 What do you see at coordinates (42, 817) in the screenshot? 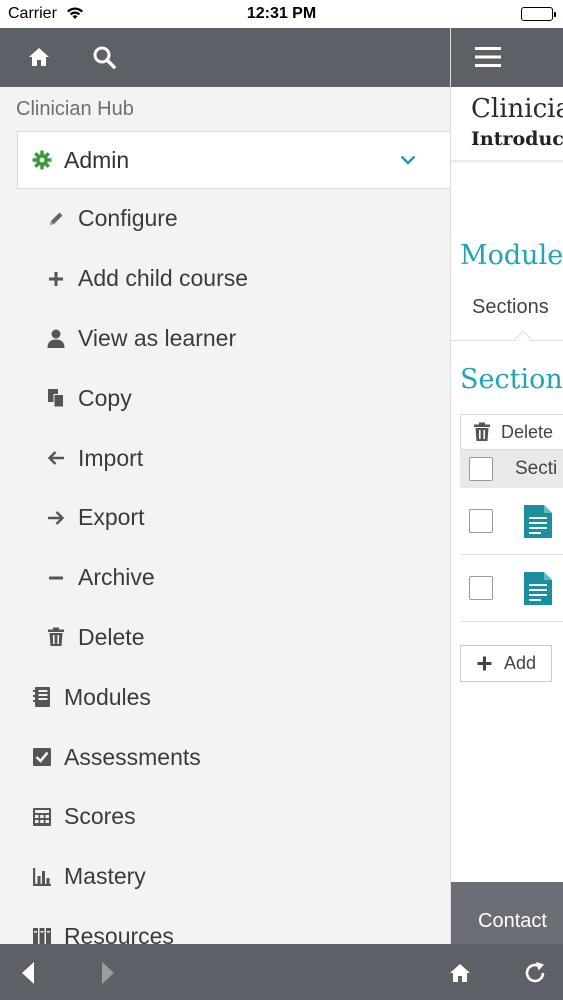
I see `calculator-icon` at bounding box center [42, 817].